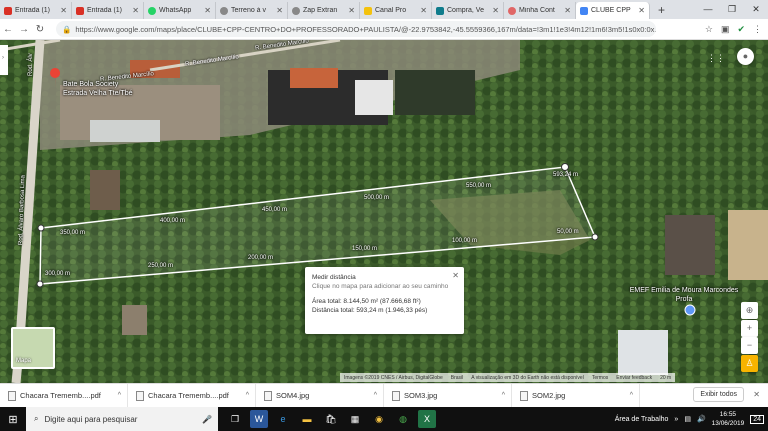  What do you see at coordinates (455, 275) in the screenshot?
I see `close-icon: ✕` at bounding box center [455, 275].